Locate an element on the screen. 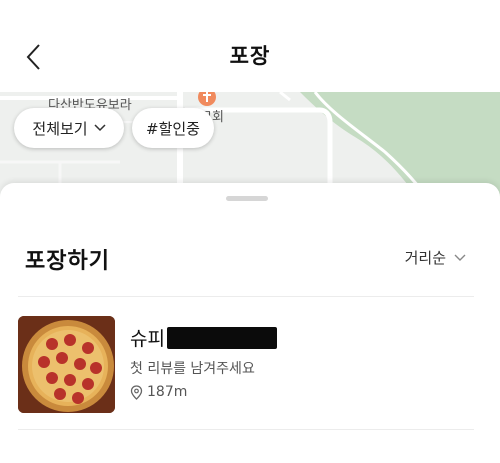 The width and height of the screenshot is (500, 463). store-thumbnail is located at coordinates (66, 364).